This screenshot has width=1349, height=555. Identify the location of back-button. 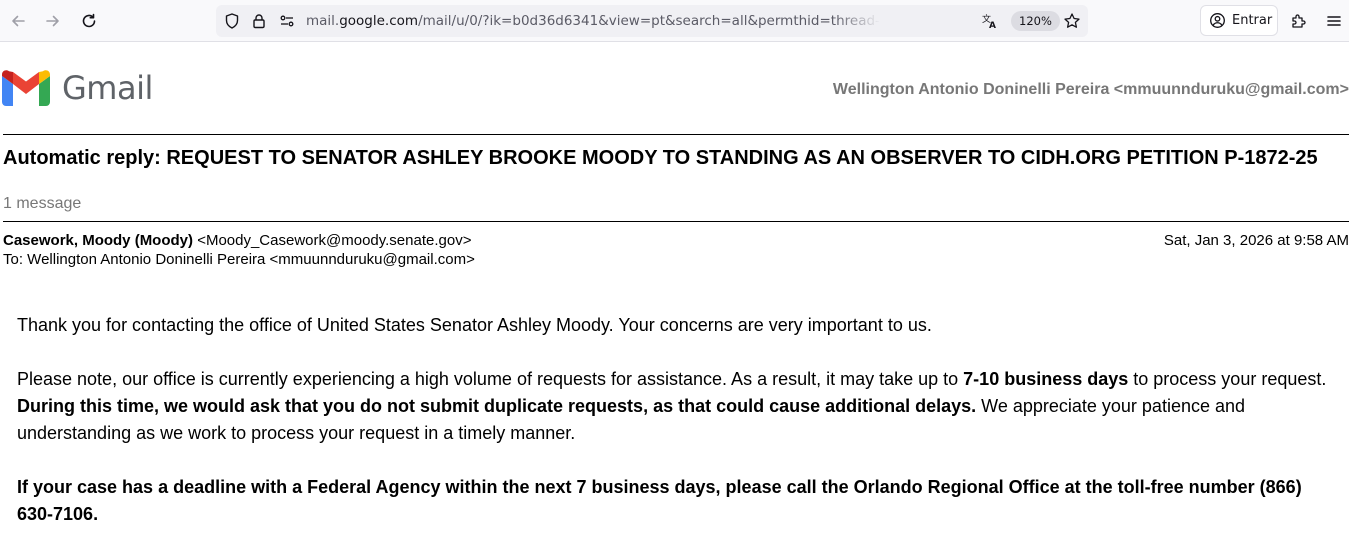
(18, 21).